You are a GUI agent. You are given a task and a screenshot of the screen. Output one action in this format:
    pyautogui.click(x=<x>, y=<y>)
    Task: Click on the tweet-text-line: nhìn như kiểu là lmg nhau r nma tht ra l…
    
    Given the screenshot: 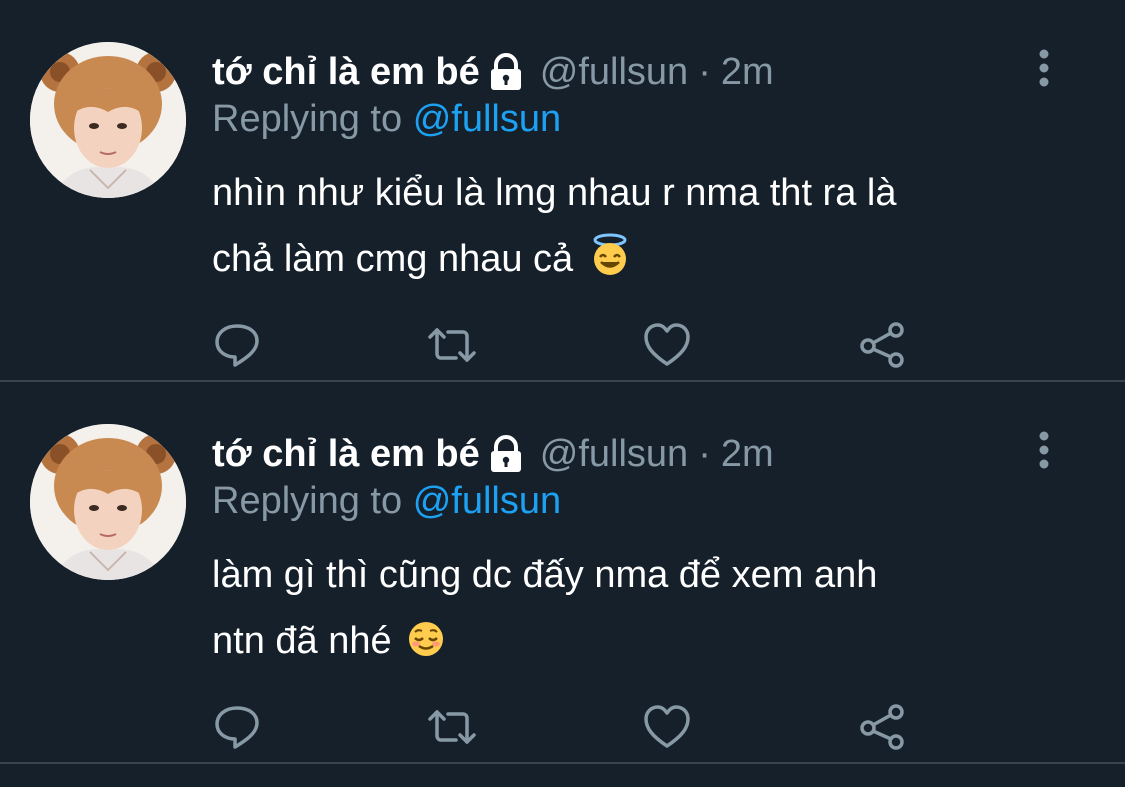 What is the action you would take?
    pyautogui.click(x=554, y=193)
    